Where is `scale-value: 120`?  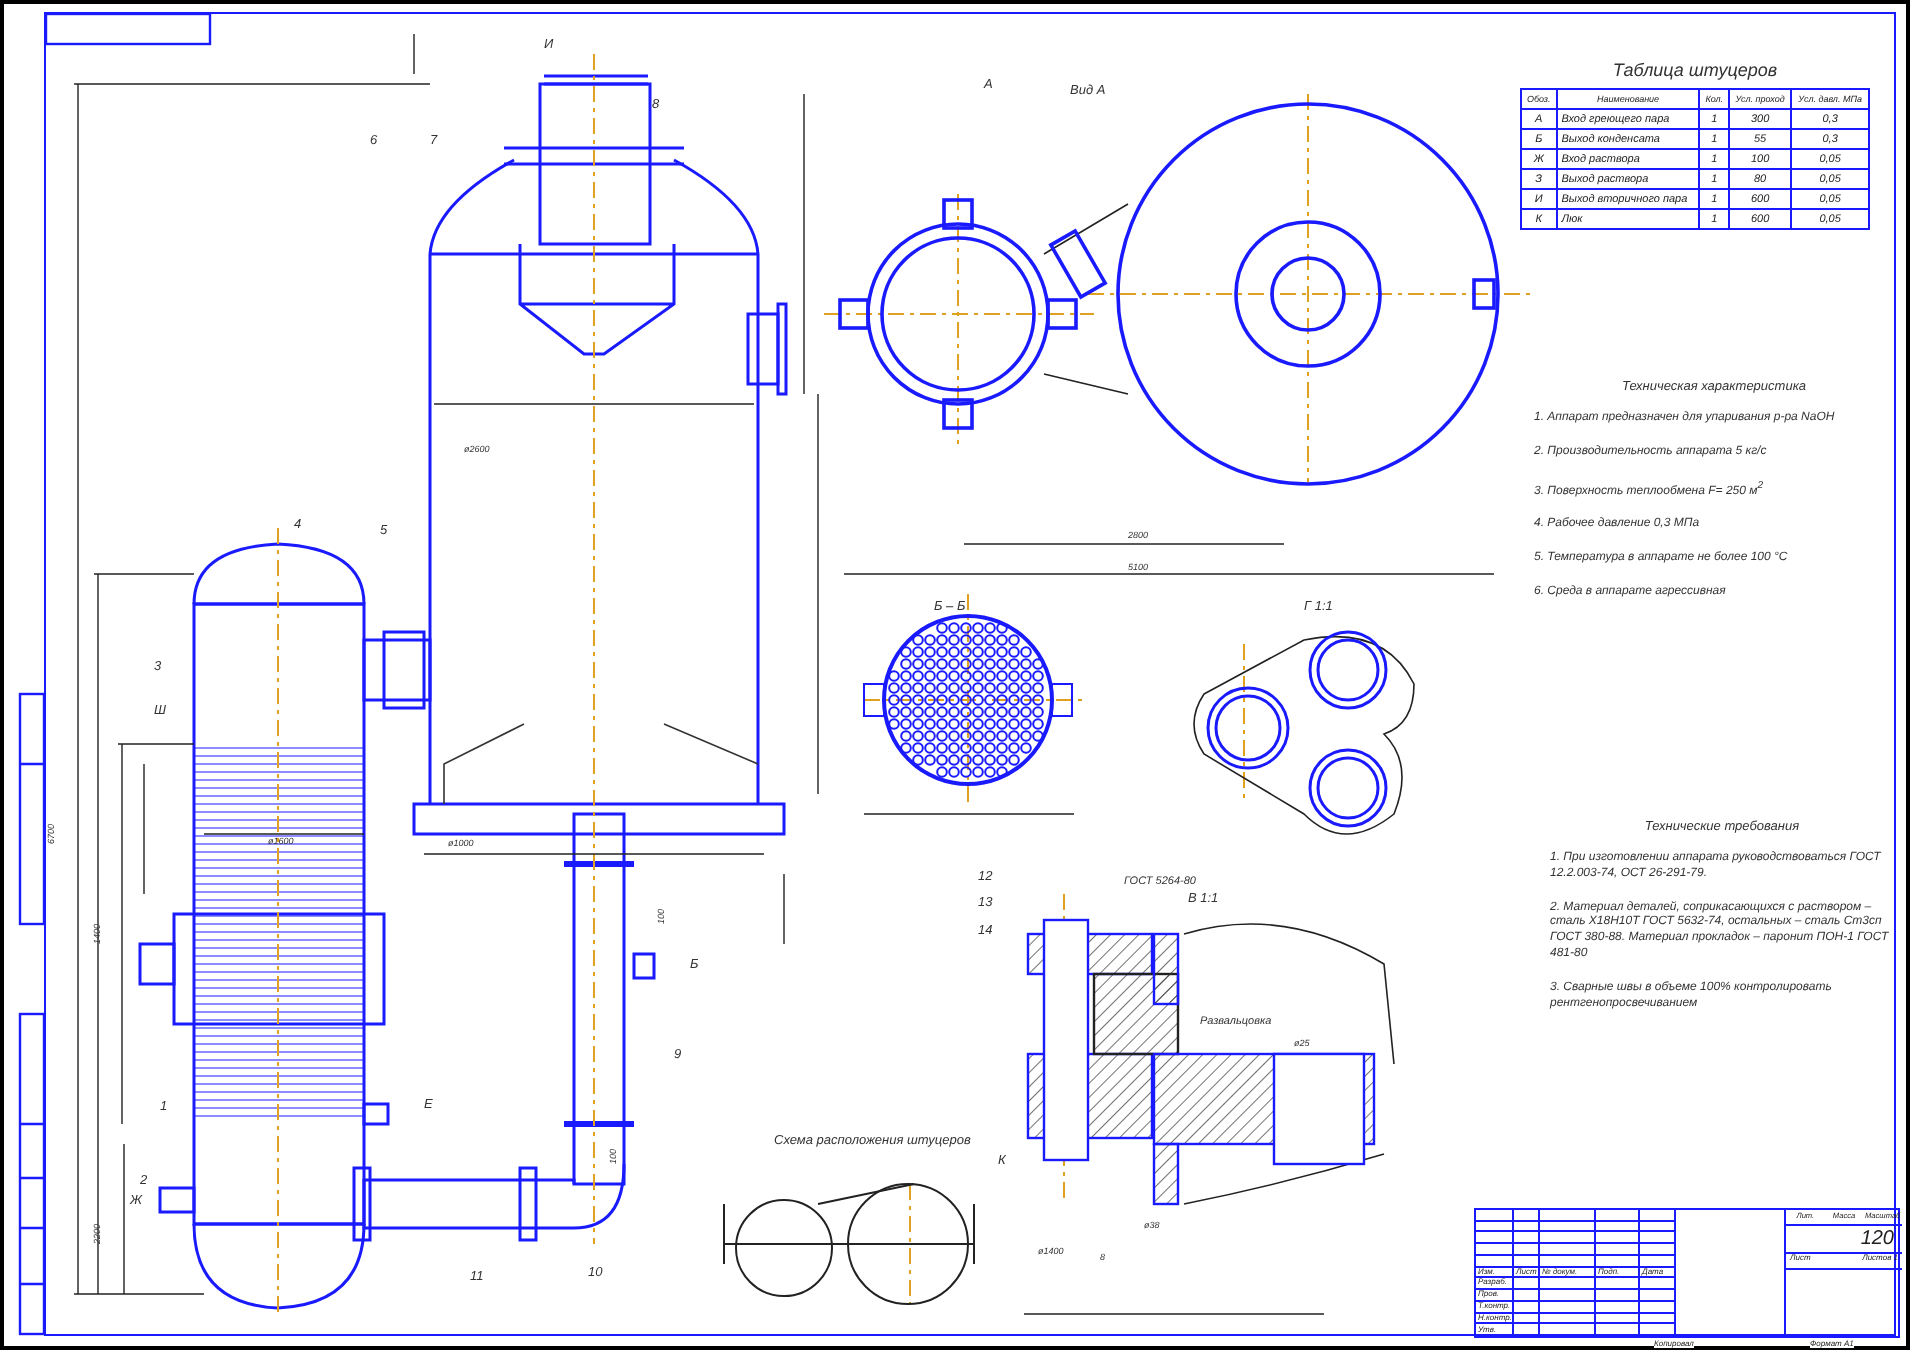 scale-value: 120 is located at coordinates (1844, 1240).